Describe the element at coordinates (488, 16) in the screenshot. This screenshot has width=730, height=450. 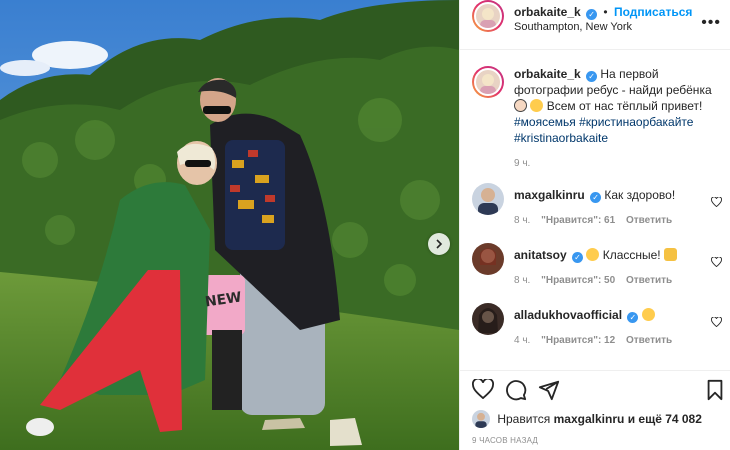
I see `author-avatar` at that location.